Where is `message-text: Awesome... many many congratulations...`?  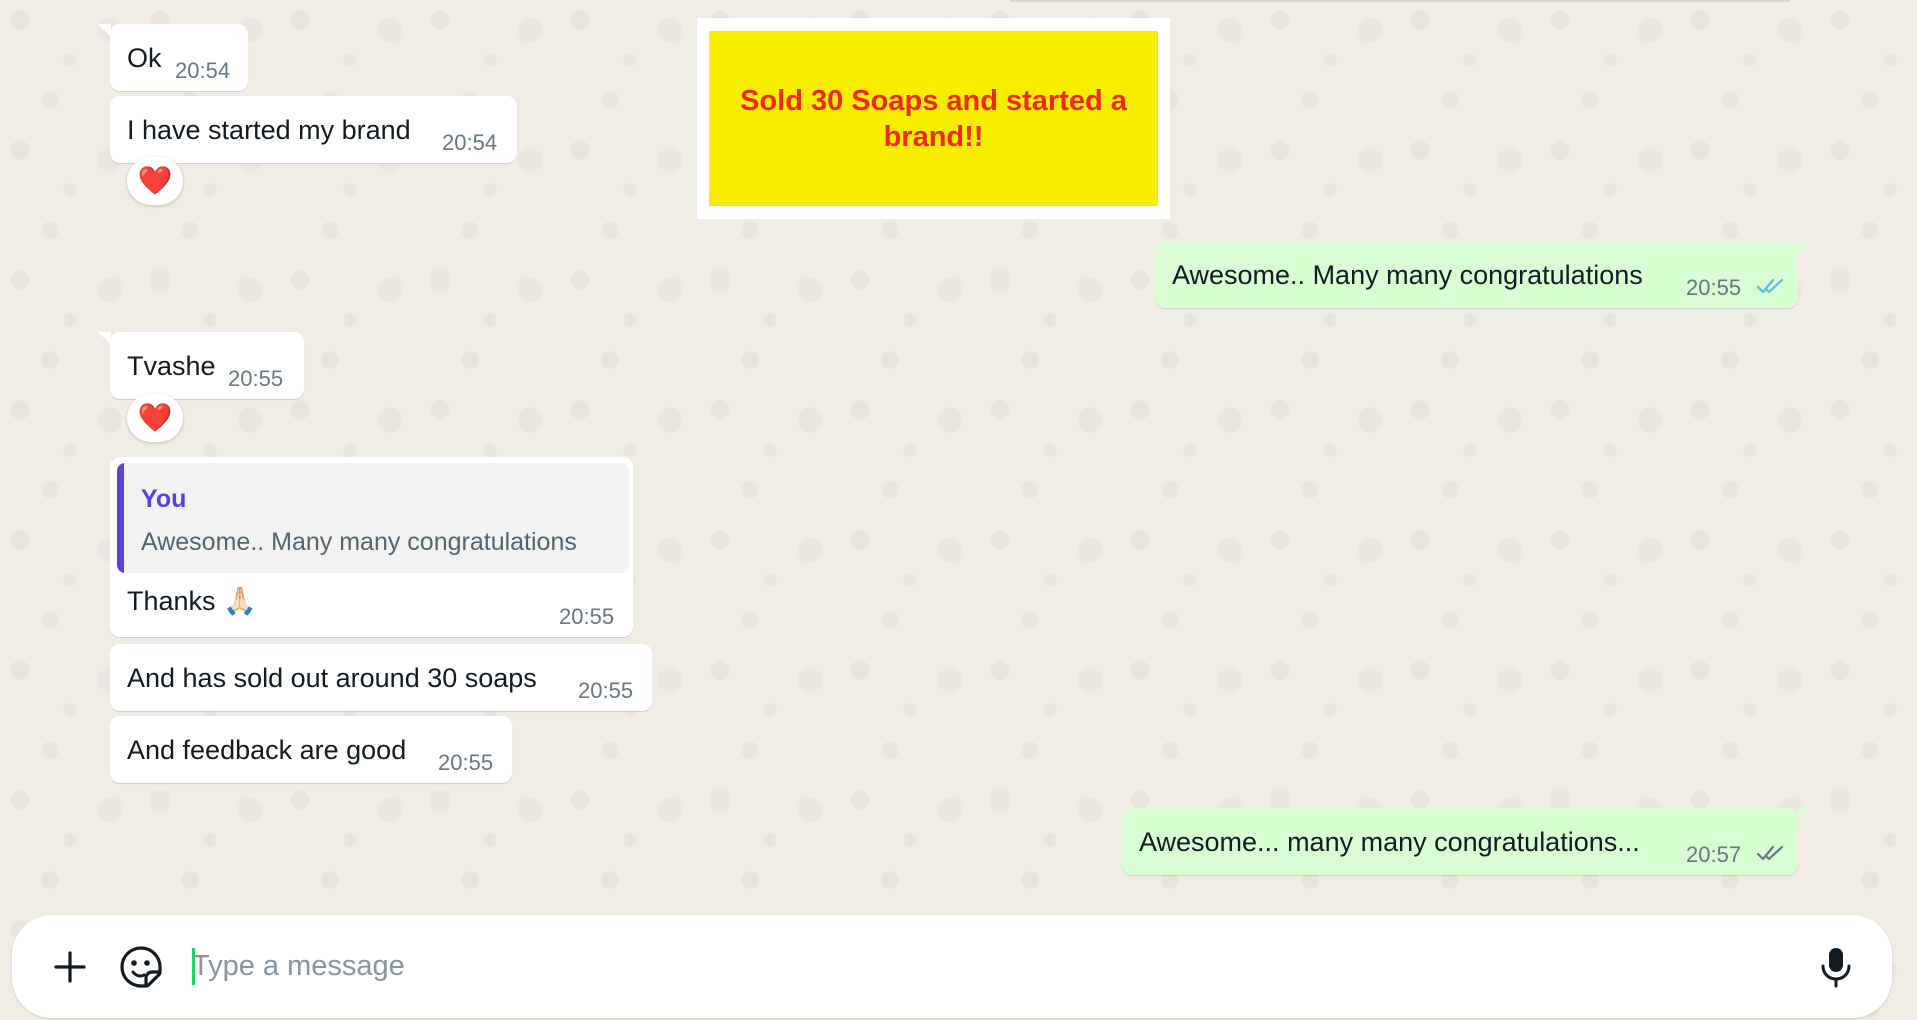 message-text: Awesome... many many congratulations... is located at coordinates (1389, 842).